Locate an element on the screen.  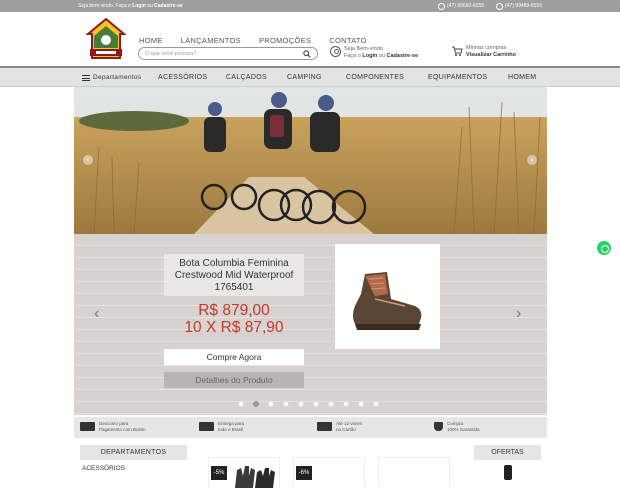
nav-promos: PROMOÇÕES is located at coordinates (285, 40).